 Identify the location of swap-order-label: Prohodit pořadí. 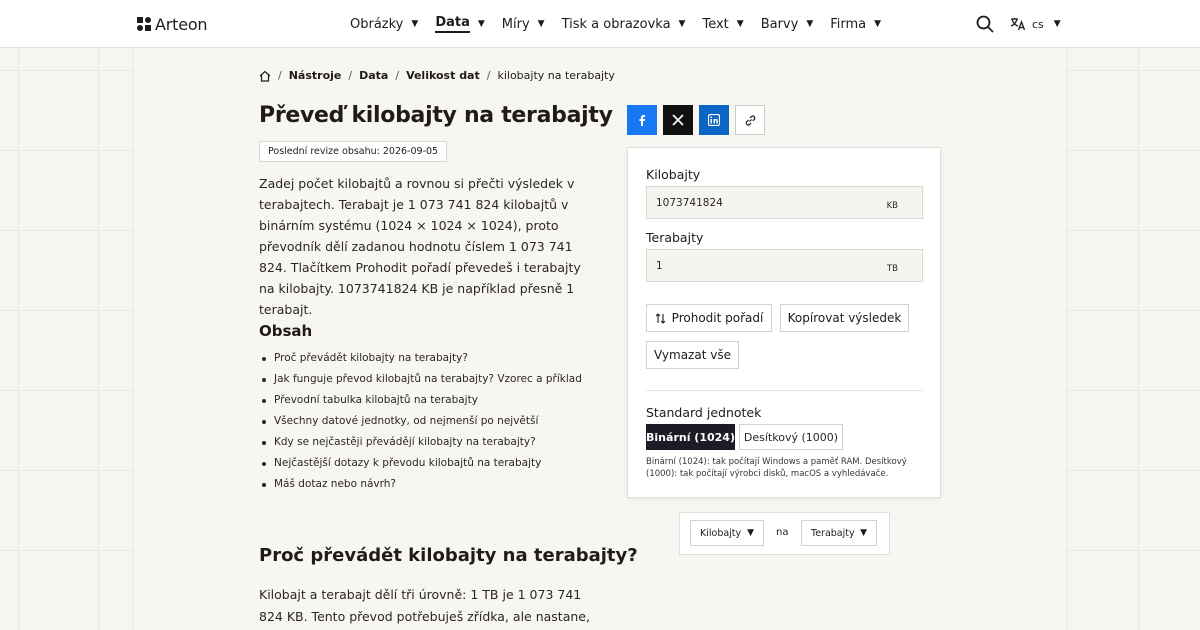
(717, 318).